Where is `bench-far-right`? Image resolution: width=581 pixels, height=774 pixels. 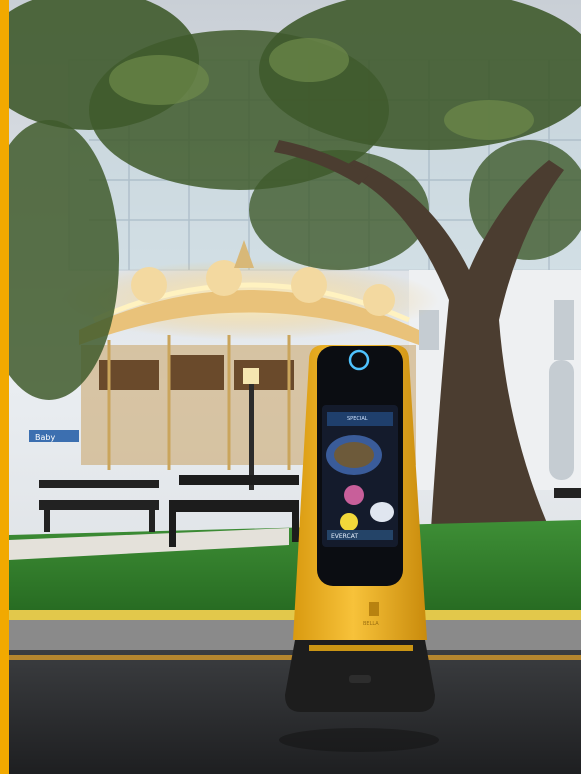
bench-far-right is located at coordinates (567, 493).